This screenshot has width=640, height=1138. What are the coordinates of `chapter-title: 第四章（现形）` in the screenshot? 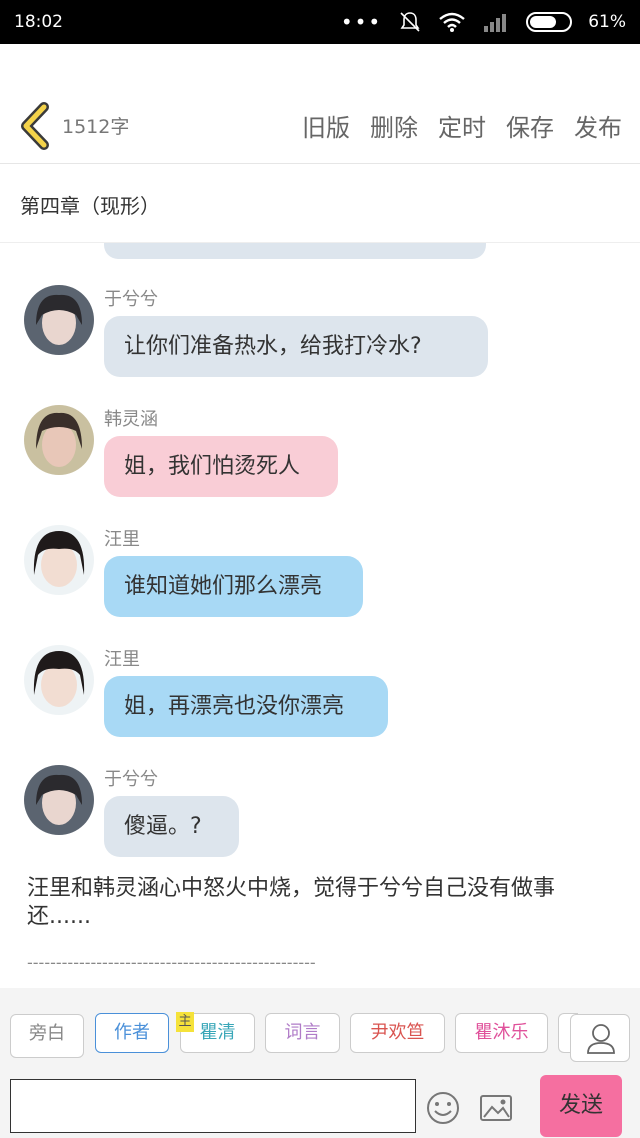 It's located at (320, 204).